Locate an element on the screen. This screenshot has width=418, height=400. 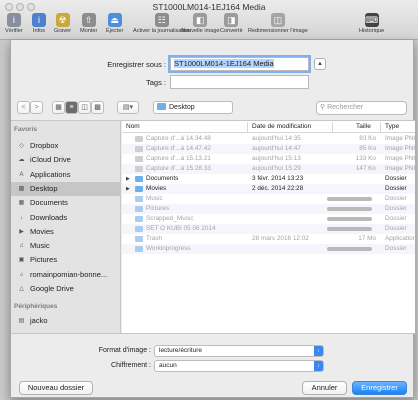
toolbar-label: Graver is located at coordinates (63, 31).